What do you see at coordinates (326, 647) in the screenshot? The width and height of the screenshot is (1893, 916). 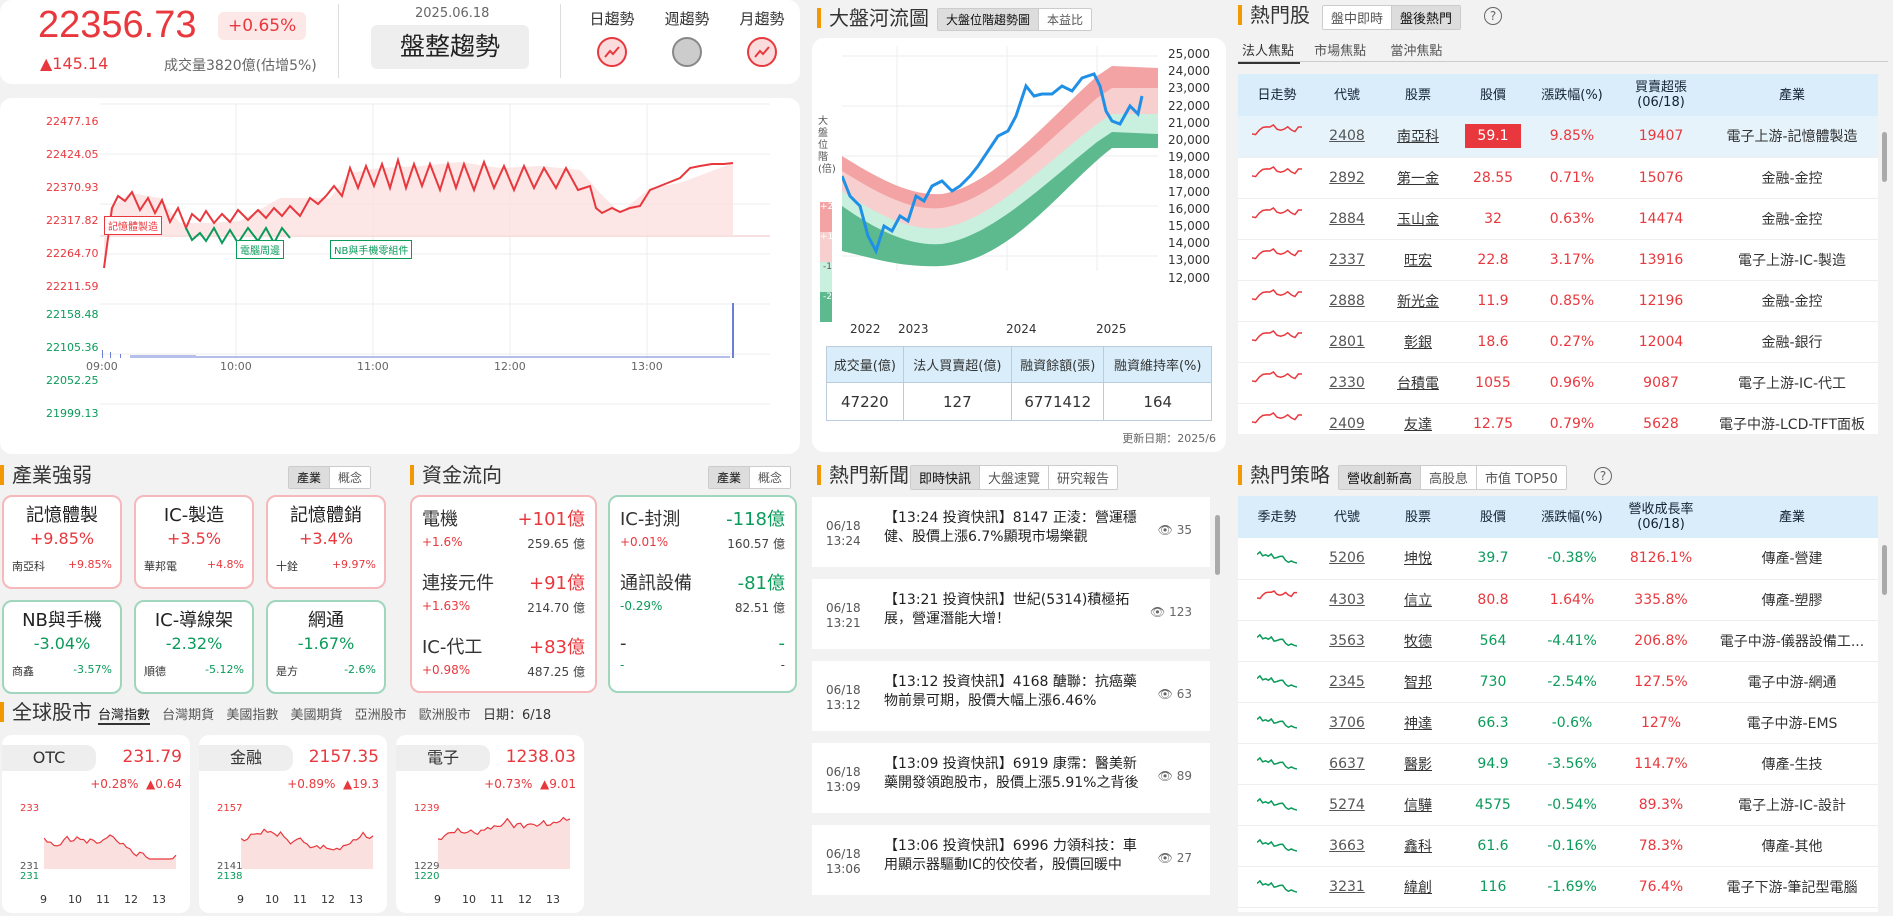 I see `industry-card: 網通 -1.67% 是方 -2.6%` at bounding box center [326, 647].